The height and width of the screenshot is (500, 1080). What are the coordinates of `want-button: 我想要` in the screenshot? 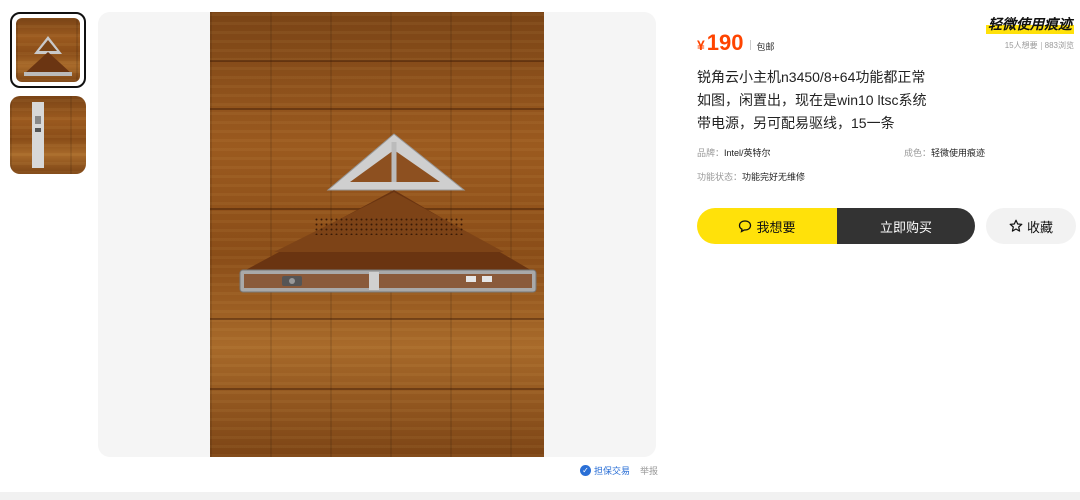 It's located at (767, 226).